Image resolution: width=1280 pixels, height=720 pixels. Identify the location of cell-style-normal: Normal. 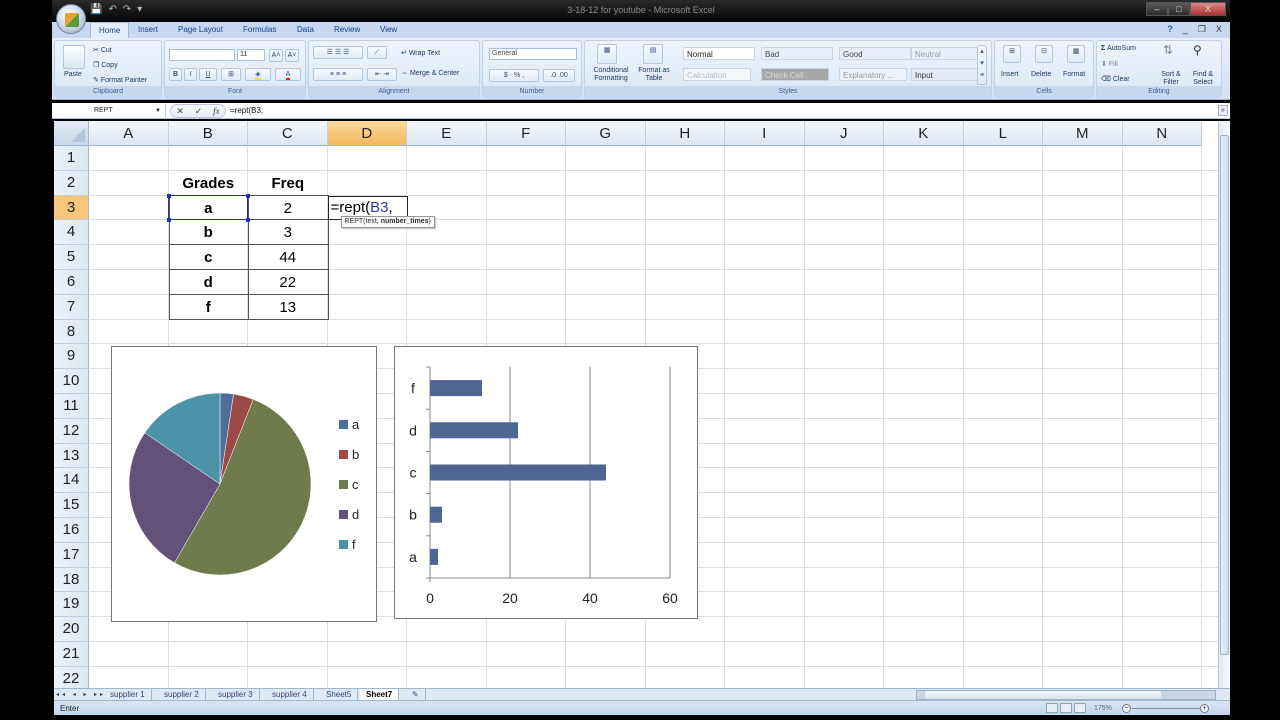
(719, 53).